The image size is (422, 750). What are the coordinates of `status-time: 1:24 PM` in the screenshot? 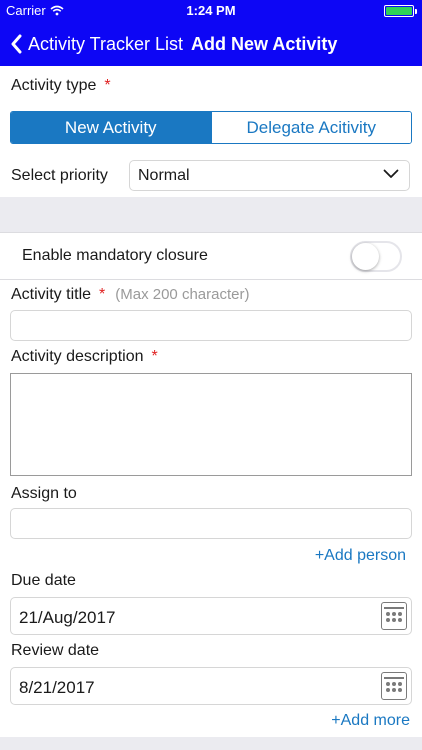 It's located at (211, 10).